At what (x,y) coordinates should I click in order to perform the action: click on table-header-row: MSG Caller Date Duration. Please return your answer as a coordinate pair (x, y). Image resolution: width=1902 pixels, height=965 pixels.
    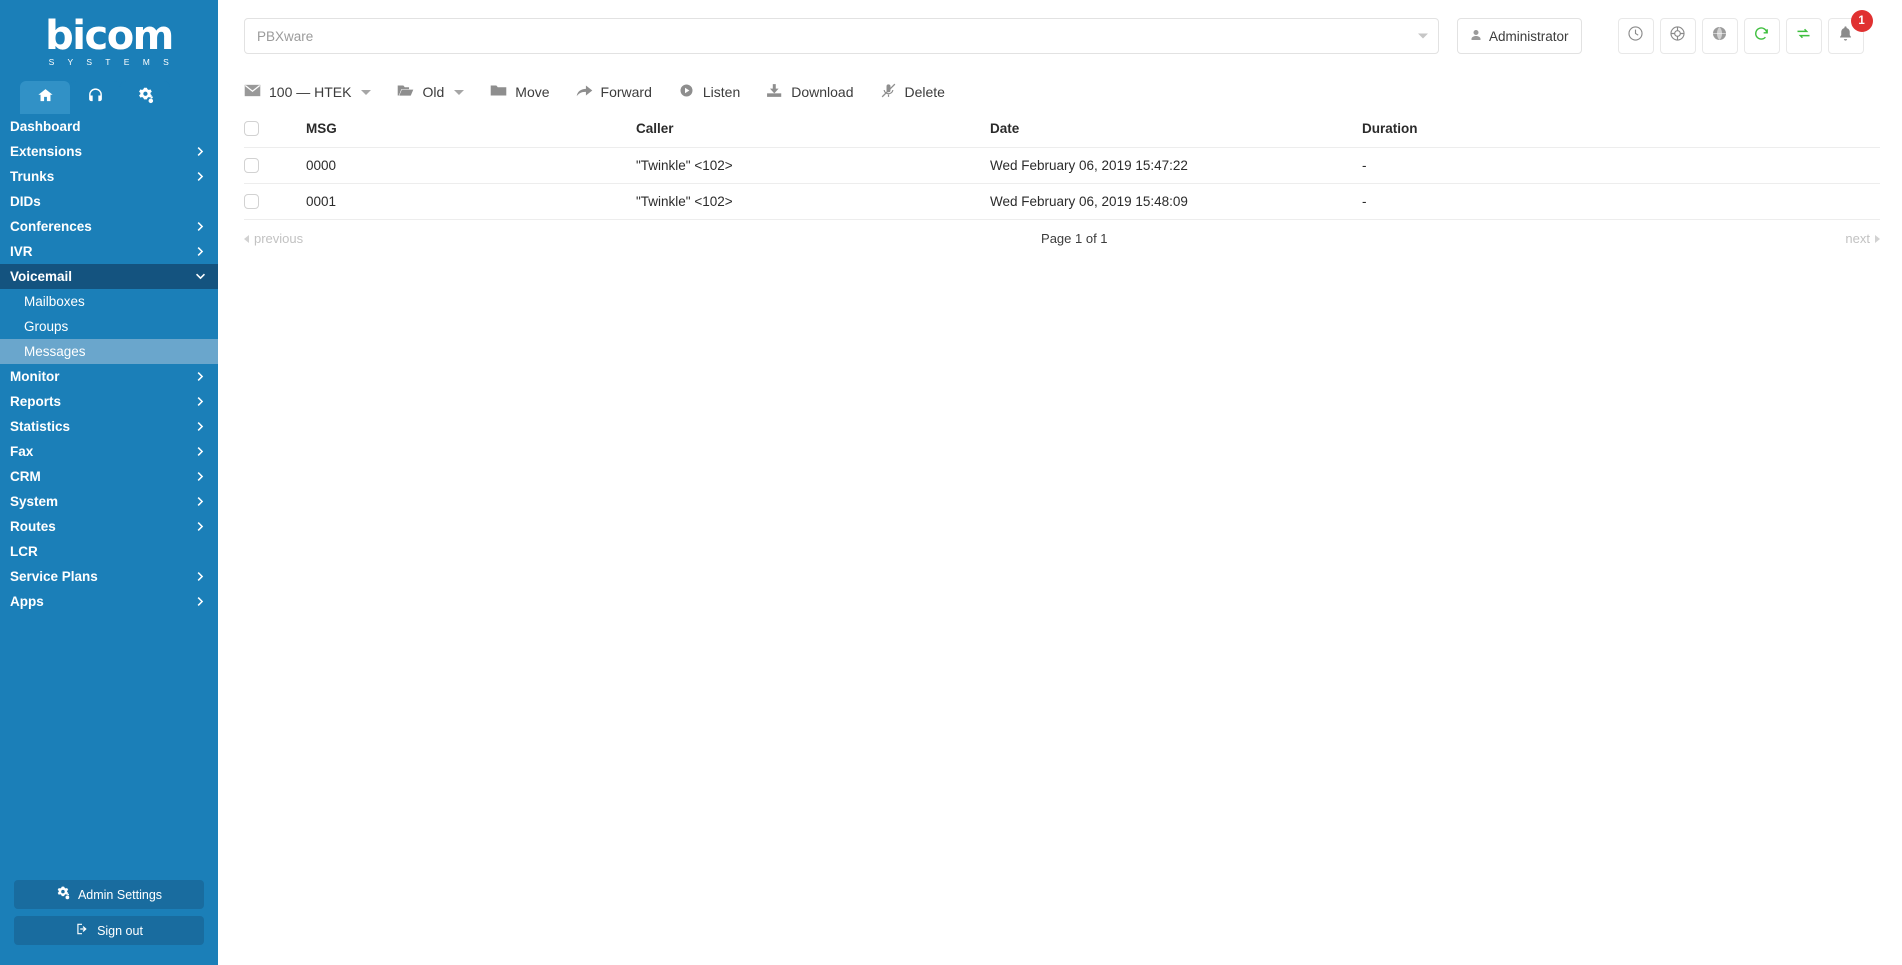
    Looking at the image, I should click on (1062, 130).